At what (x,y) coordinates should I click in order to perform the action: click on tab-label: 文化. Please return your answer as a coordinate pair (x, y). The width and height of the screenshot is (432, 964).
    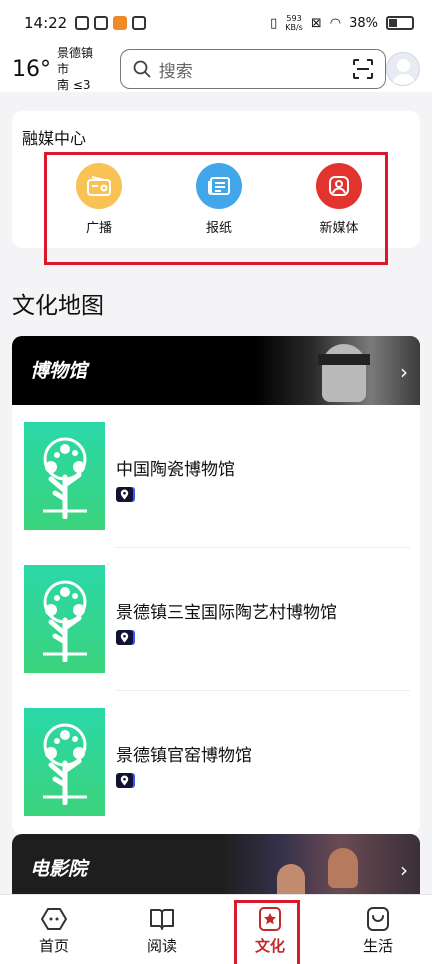
    Looking at the image, I should click on (269, 946).